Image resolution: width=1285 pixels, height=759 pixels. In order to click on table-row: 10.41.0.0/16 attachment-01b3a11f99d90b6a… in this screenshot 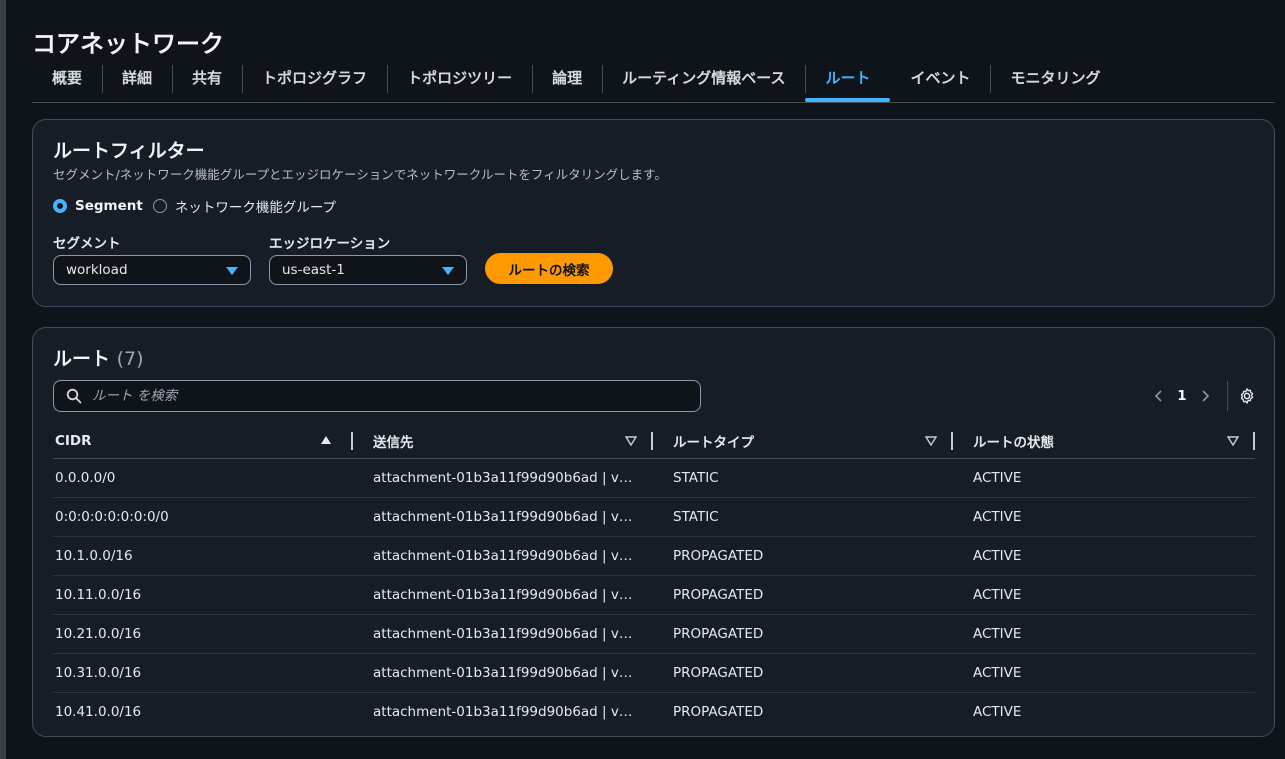, I will do `click(654, 712)`.